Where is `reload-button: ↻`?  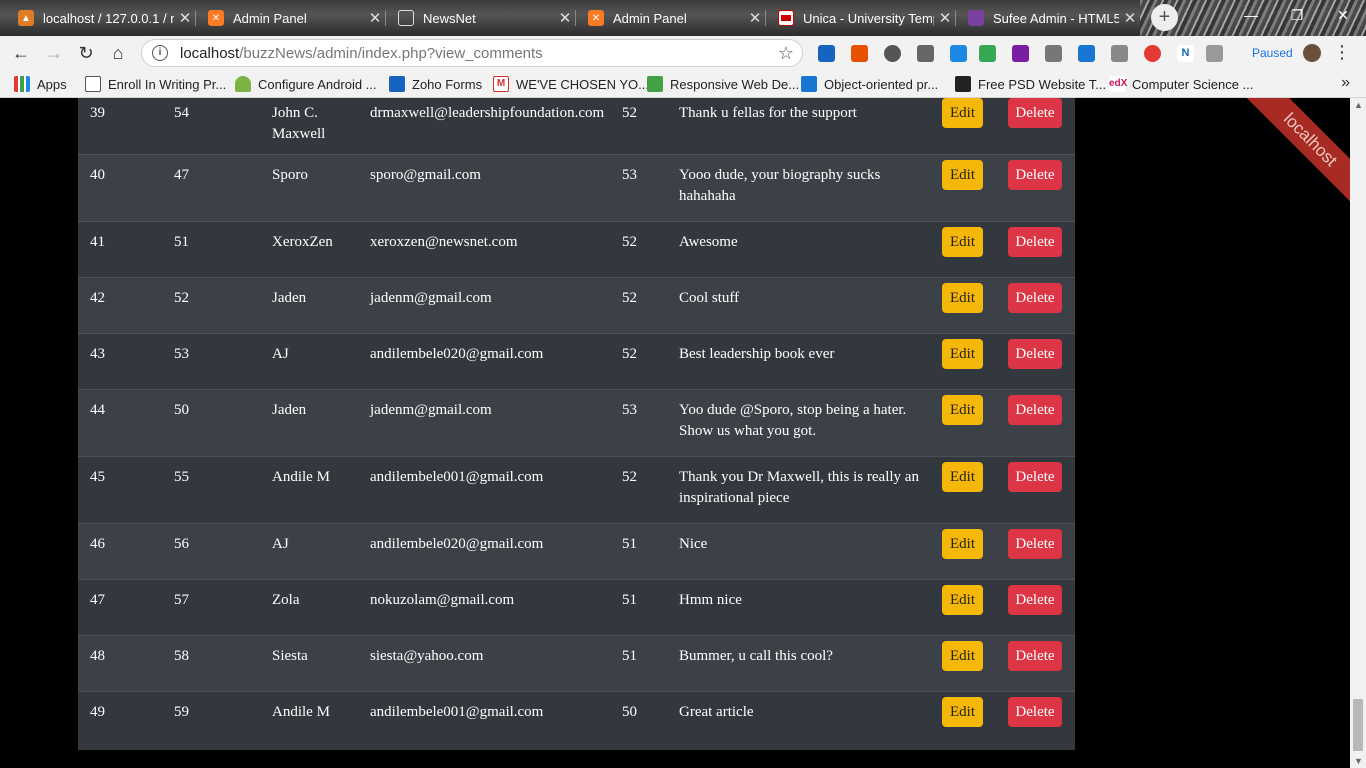 reload-button: ↻ is located at coordinates (86, 53).